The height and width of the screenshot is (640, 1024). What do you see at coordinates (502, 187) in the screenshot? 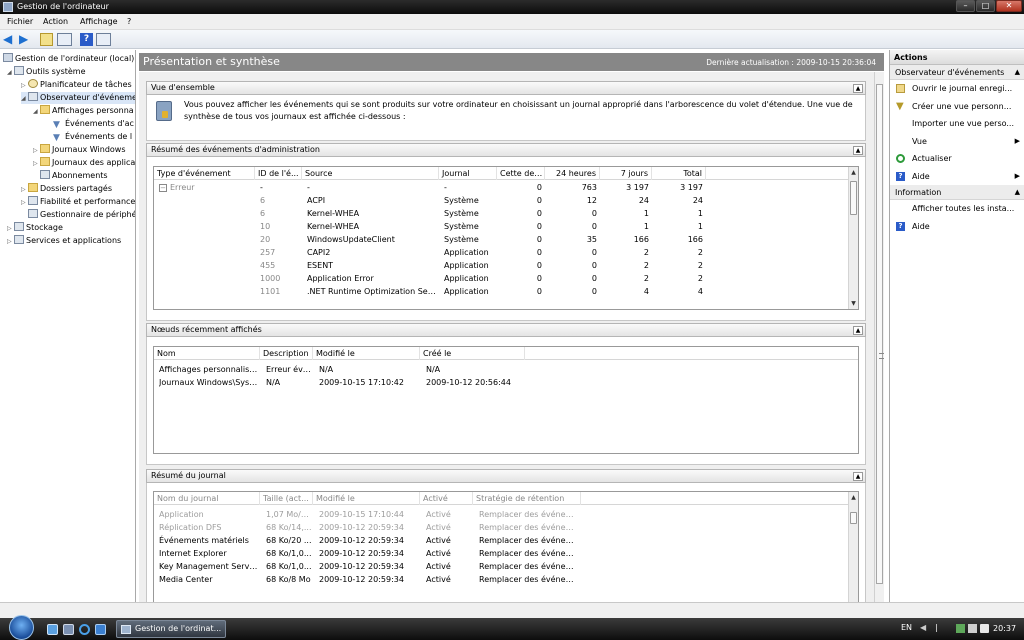
I see `table-row: − Erreur - - - 0 763 3 197 3 197` at bounding box center [502, 187].